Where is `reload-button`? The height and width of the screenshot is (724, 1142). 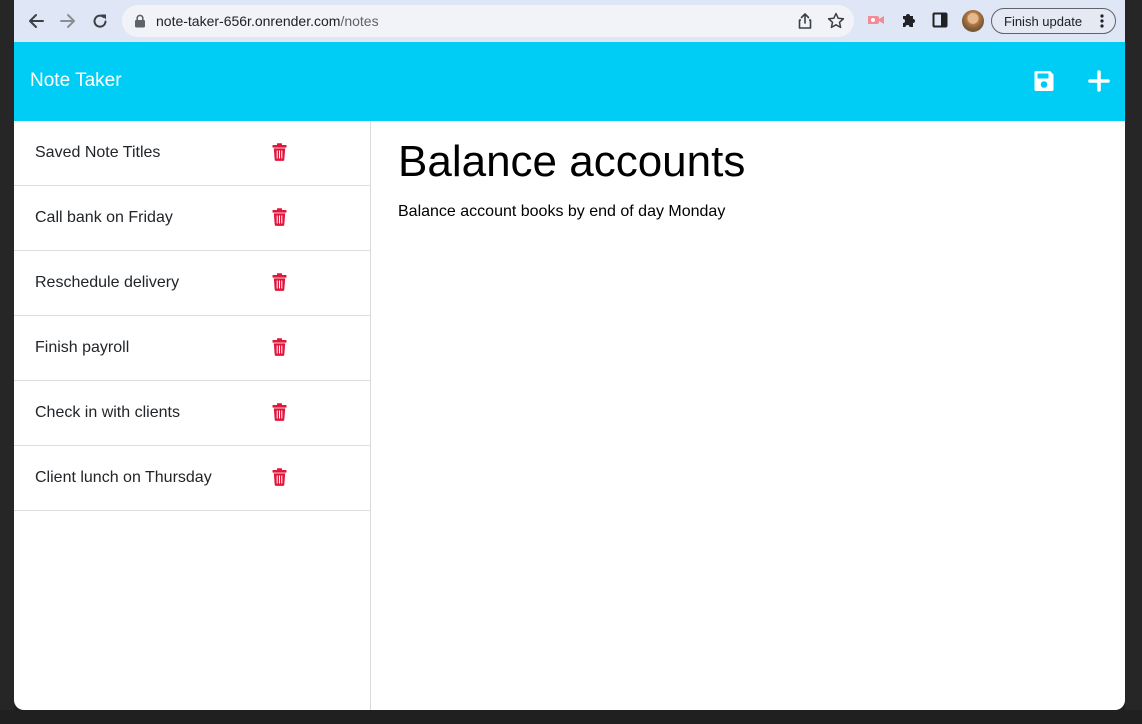 reload-button is located at coordinates (100, 21).